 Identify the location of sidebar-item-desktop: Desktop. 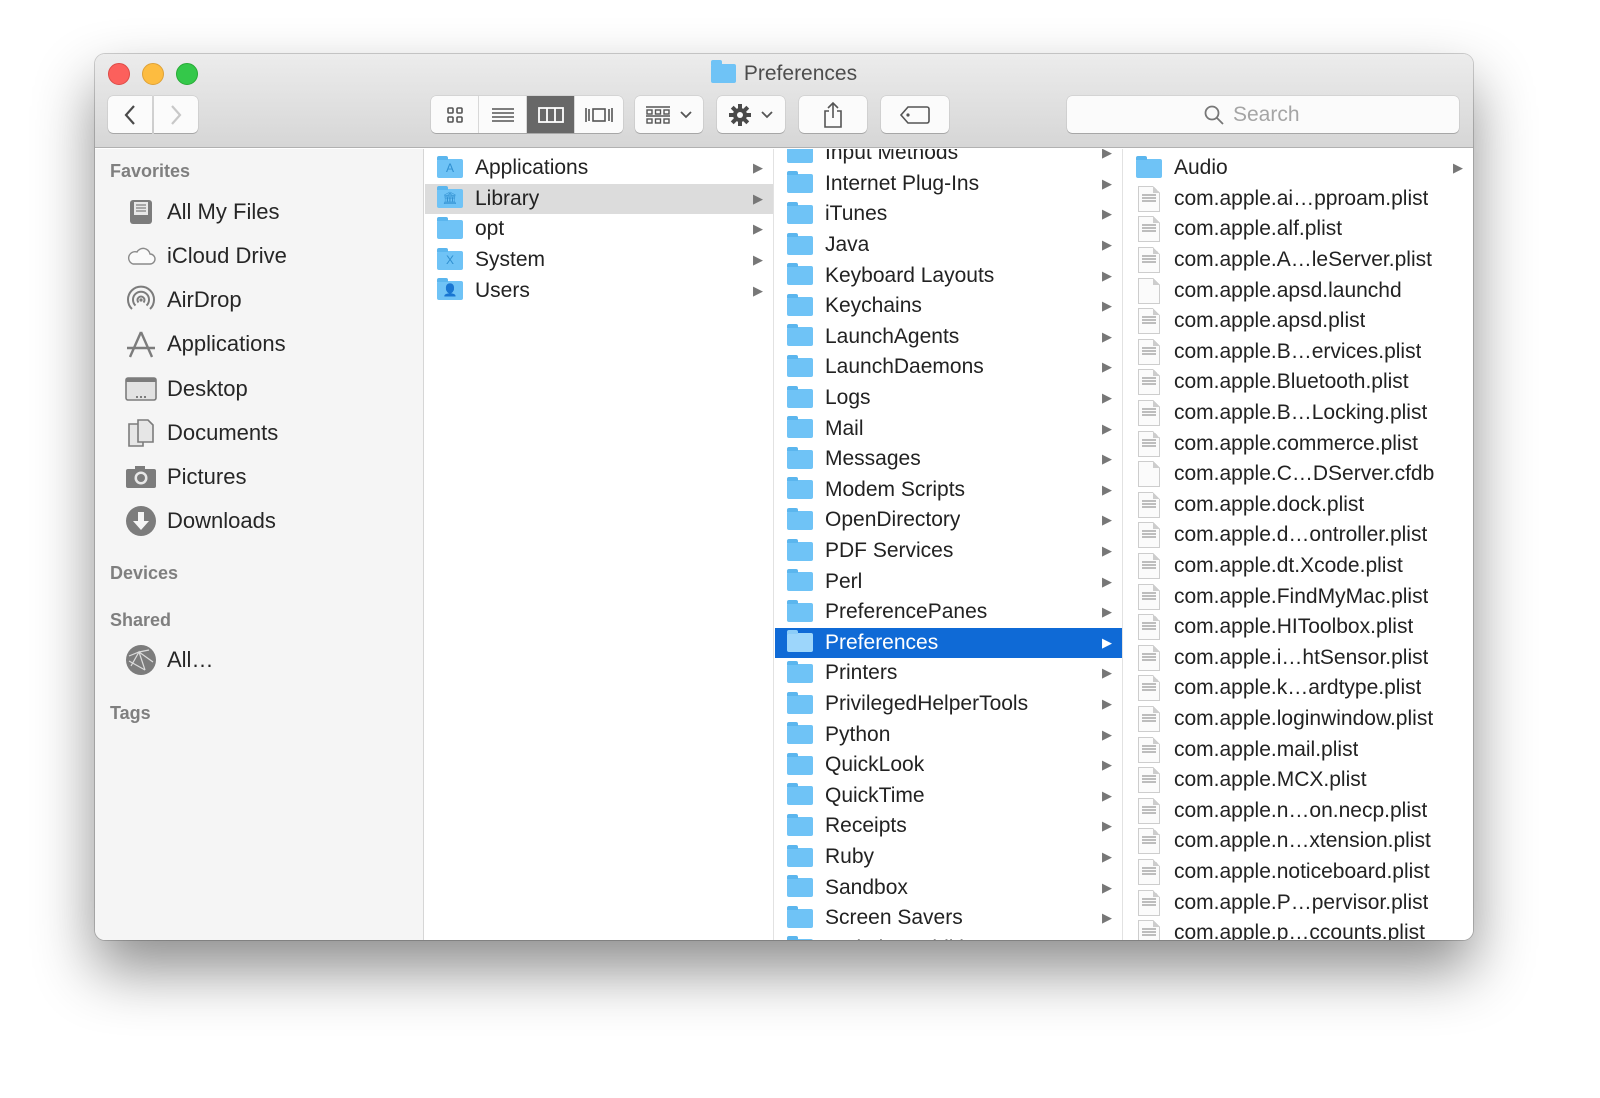
(186, 389).